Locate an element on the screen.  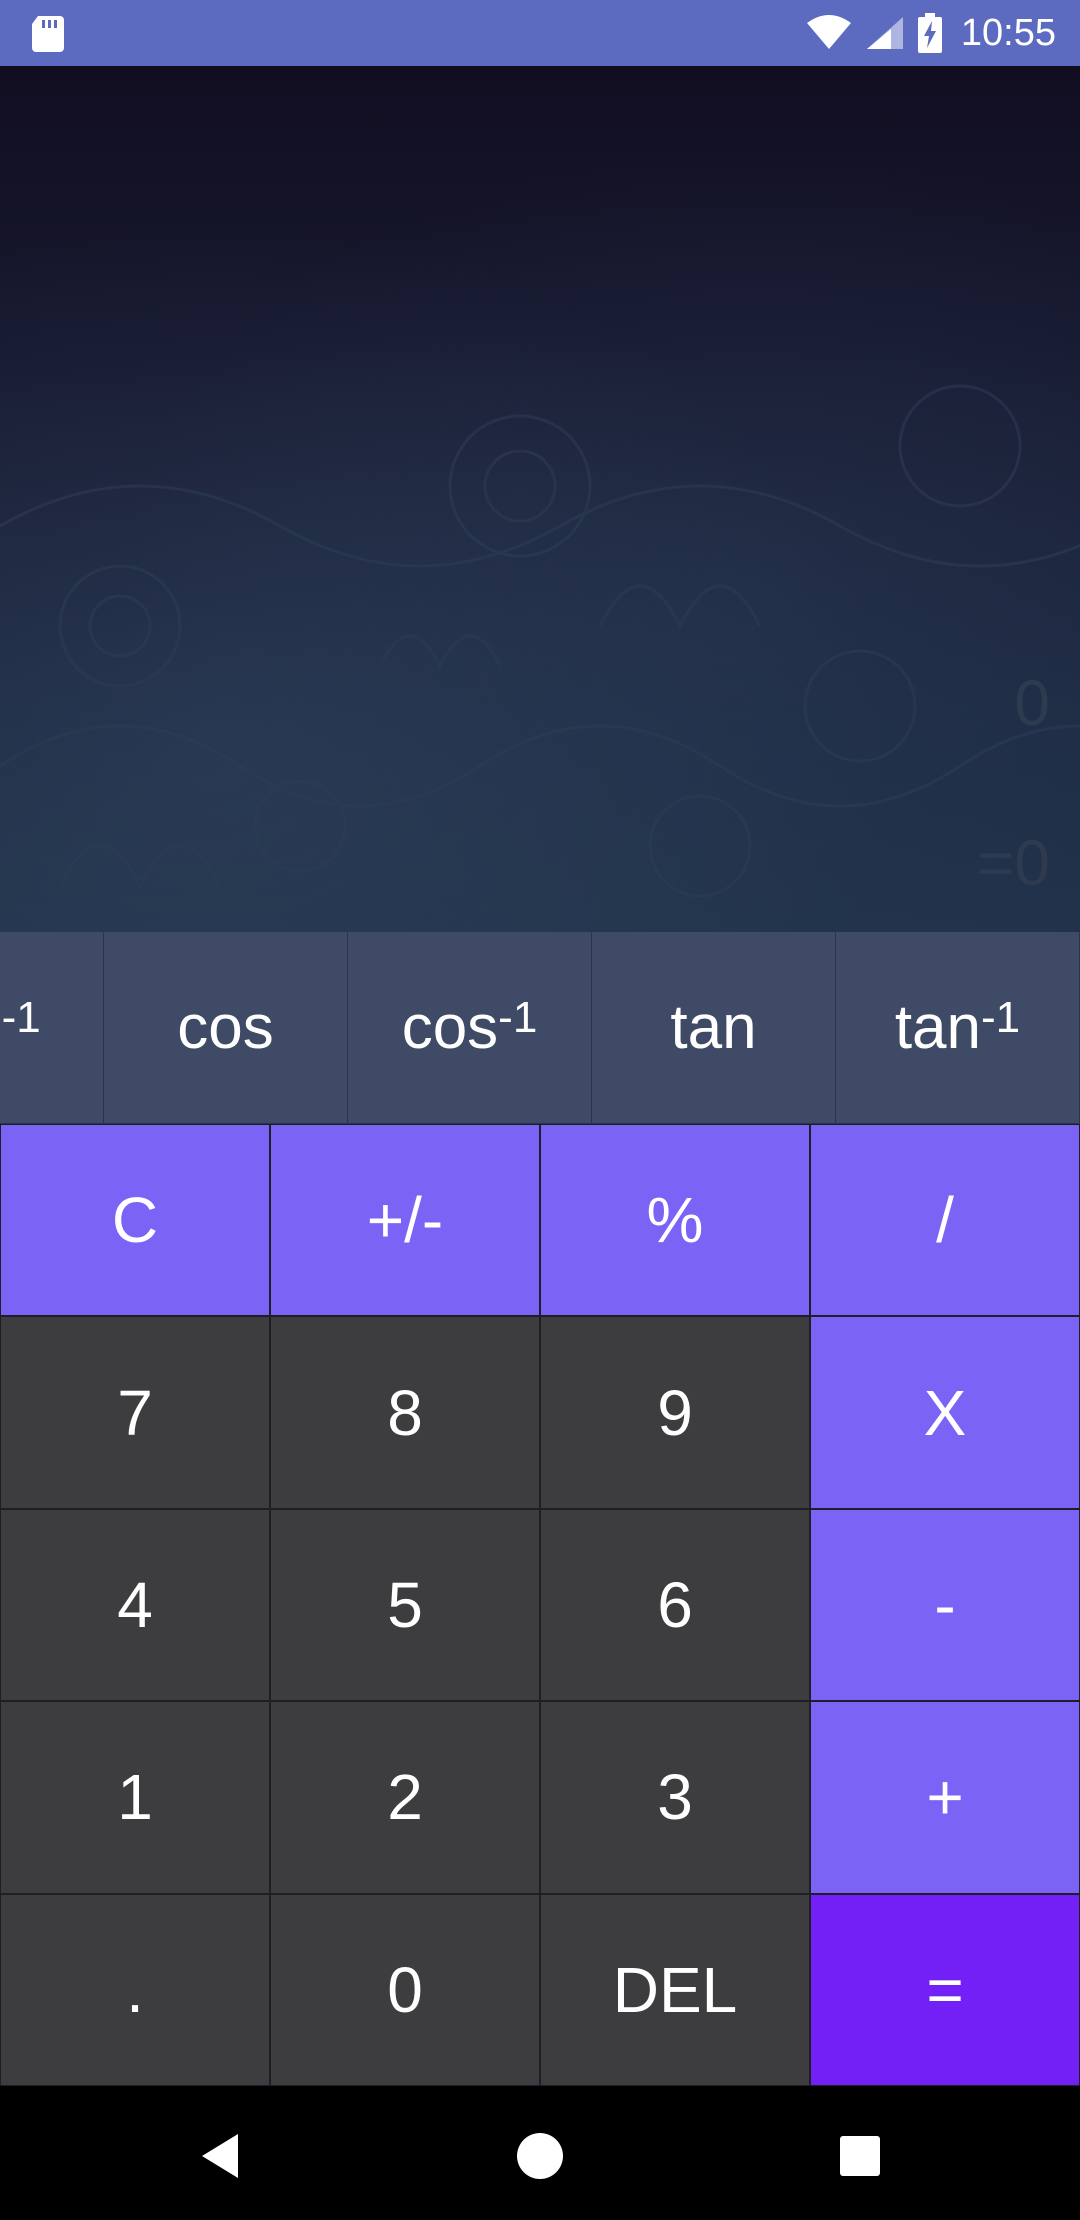
arccos-superscript: -1 is located at coordinates (518, 1017).